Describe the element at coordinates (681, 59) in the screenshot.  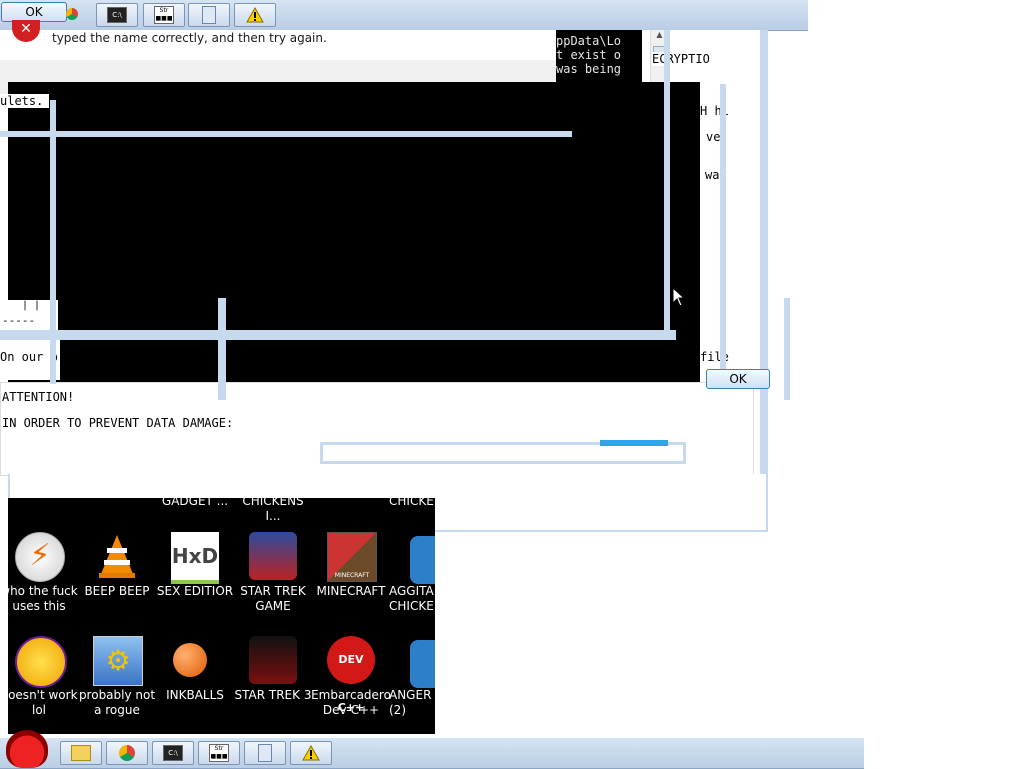
I see `right-fragment-decryption: ECRYPTIO` at that location.